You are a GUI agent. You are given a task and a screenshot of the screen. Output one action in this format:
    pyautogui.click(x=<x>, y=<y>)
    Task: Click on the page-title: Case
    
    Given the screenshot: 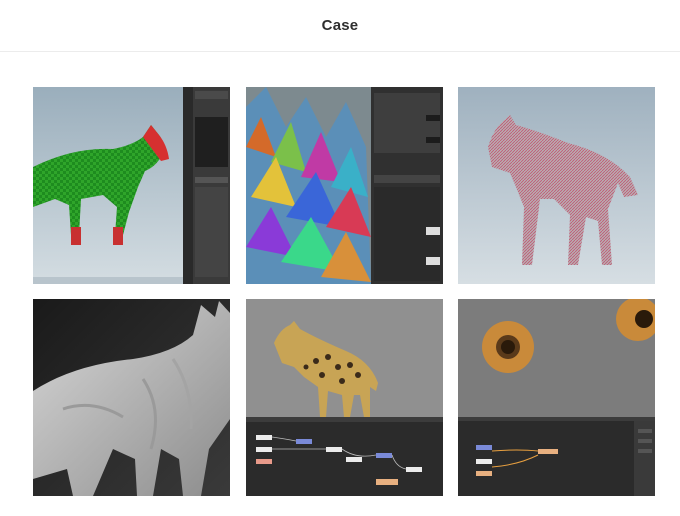 What is the action you would take?
    pyautogui.click(x=340, y=25)
    